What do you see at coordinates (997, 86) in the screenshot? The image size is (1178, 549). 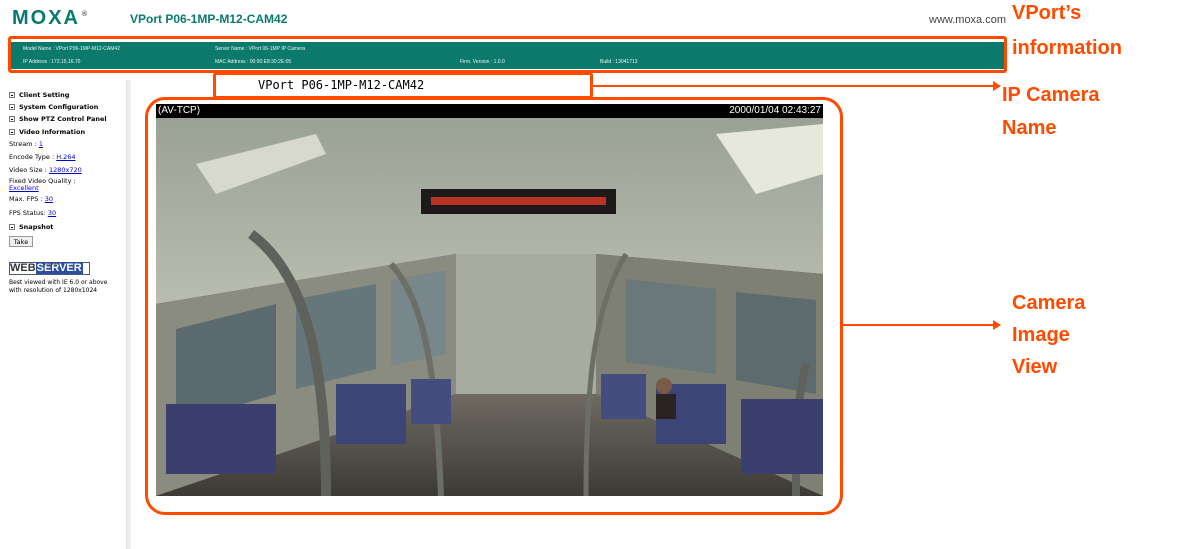 I see `camera-name-arrow-head` at bounding box center [997, 86].